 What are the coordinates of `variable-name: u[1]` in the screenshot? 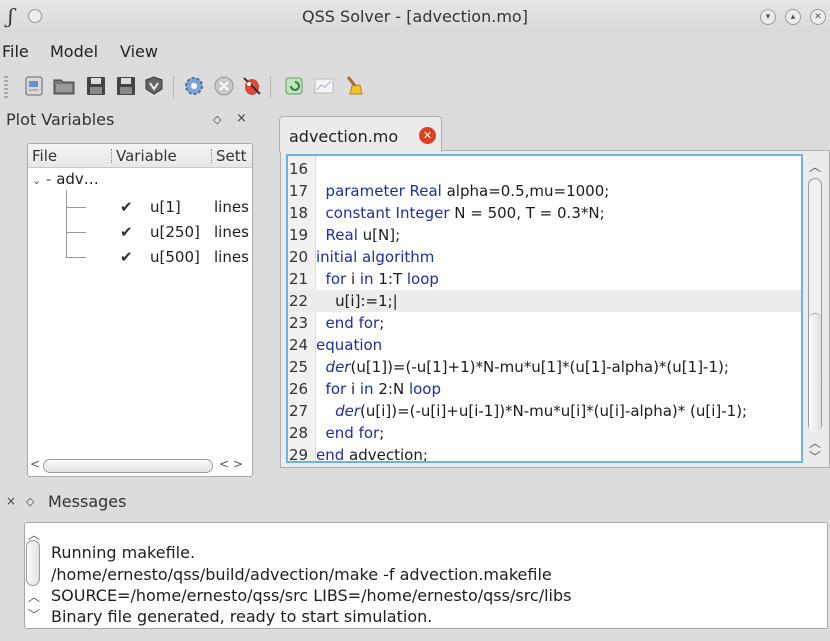 It's located at (165, 207).